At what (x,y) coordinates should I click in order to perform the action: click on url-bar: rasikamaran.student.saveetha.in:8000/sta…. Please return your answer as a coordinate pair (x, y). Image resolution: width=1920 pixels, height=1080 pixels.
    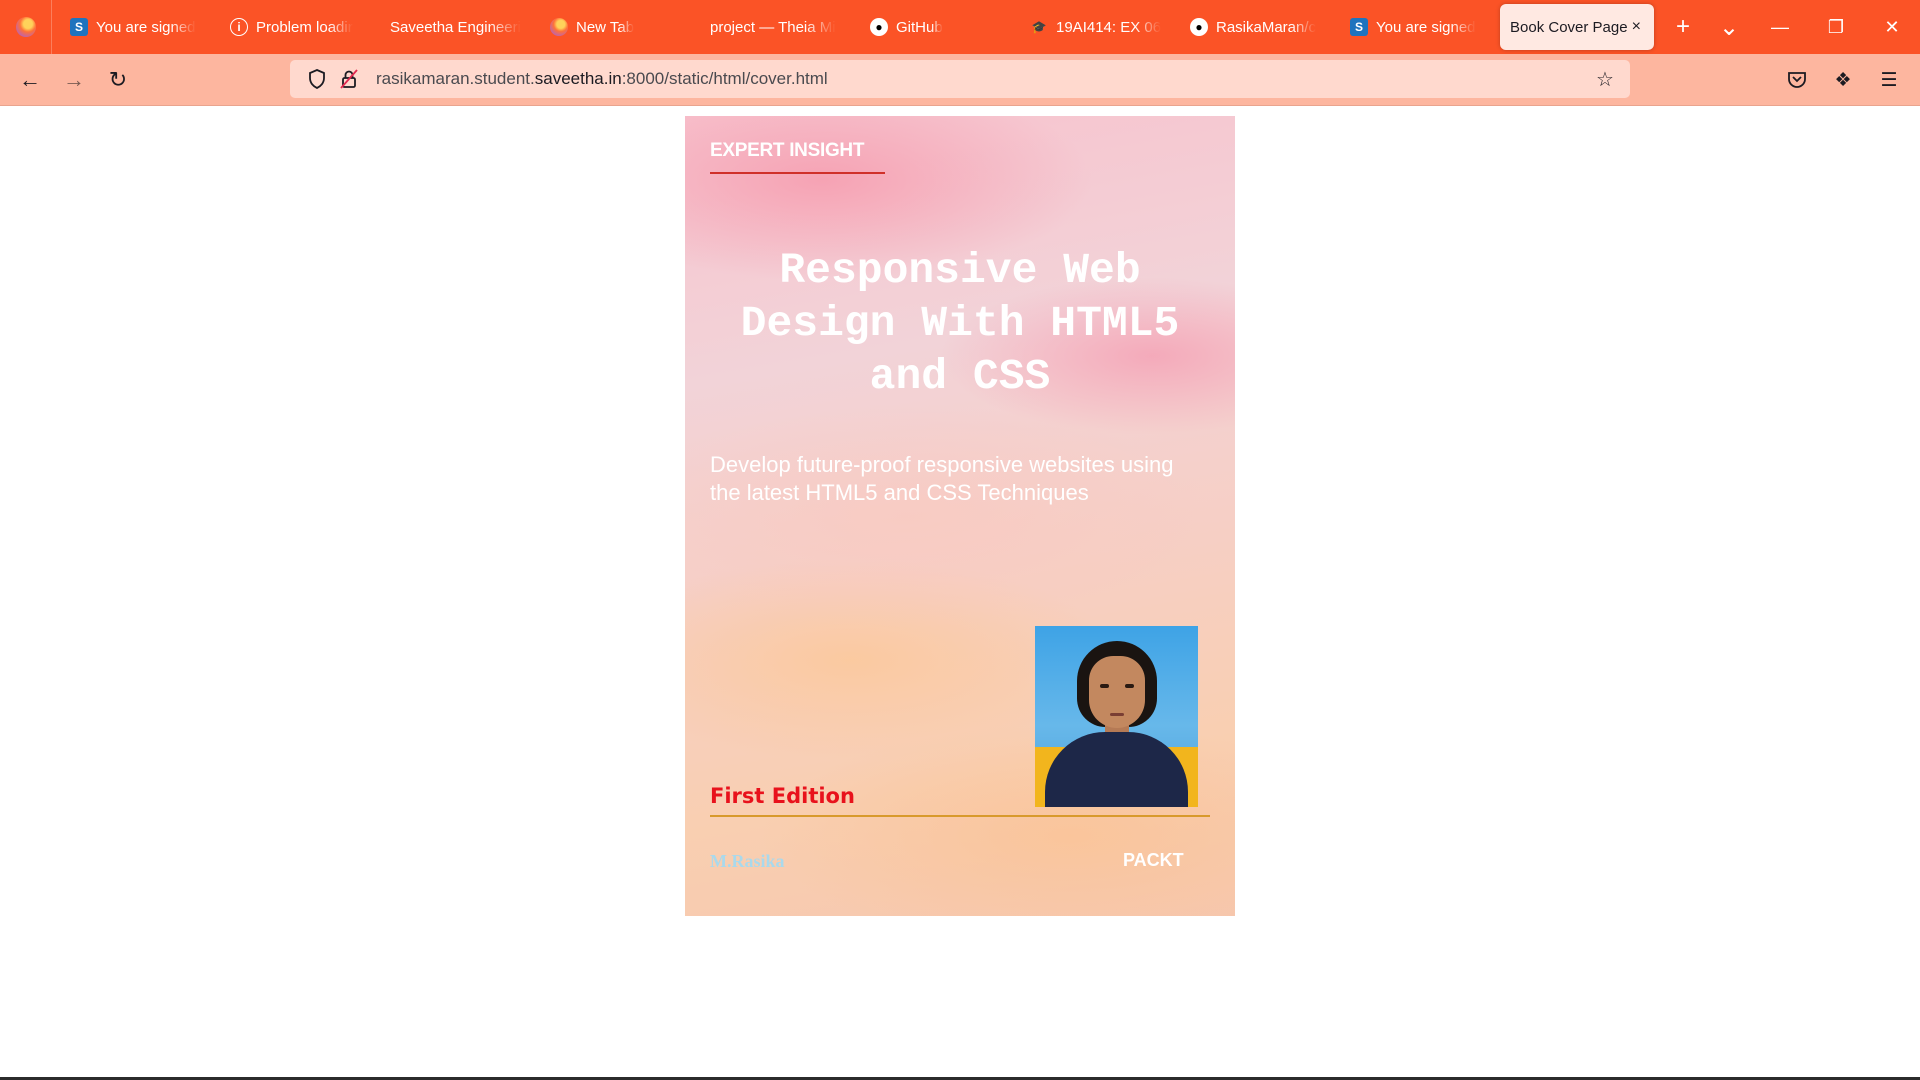
    Looking at the image, I should click on (960, 79).